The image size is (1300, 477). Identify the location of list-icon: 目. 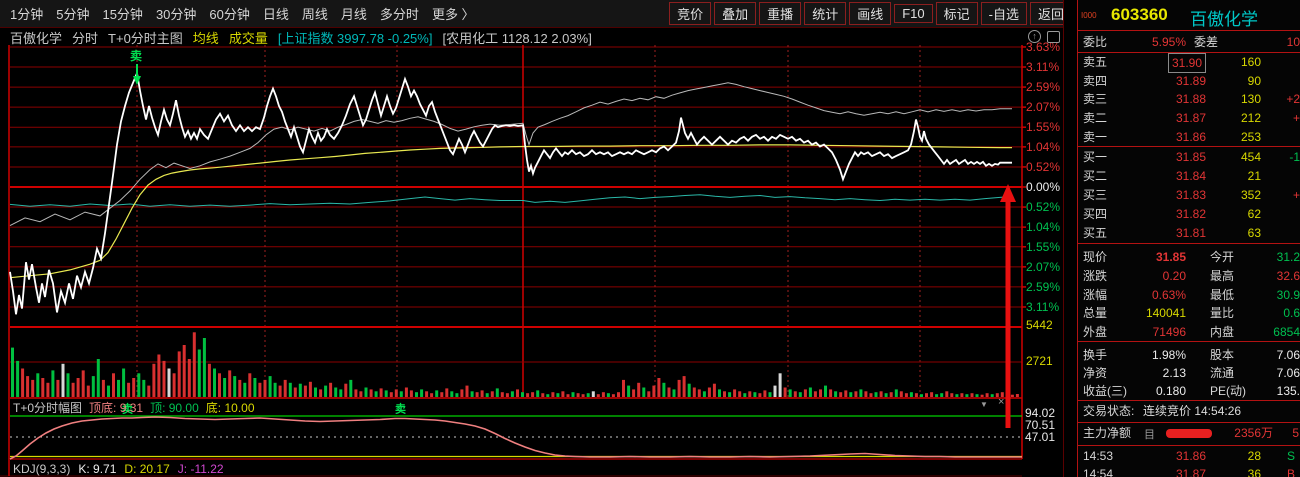
(1149, 435).